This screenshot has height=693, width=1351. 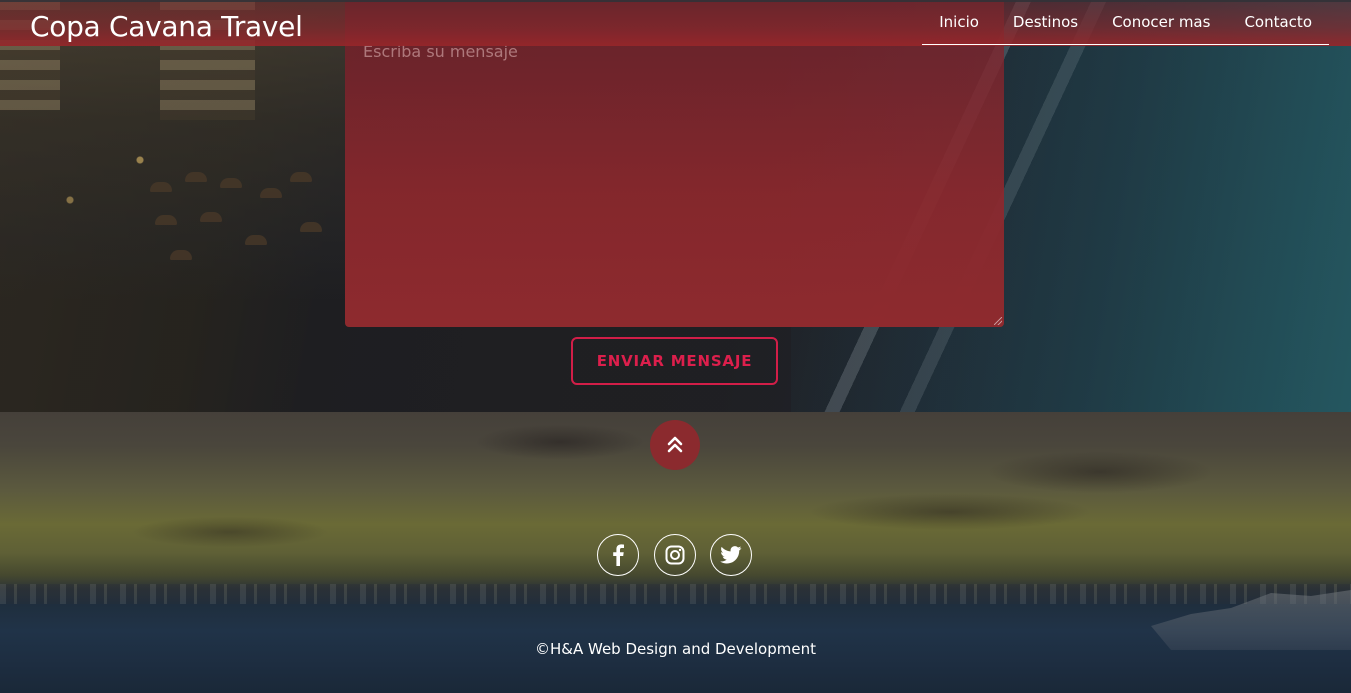 I want to click on instagram-icon, so click(x=675, y=555).